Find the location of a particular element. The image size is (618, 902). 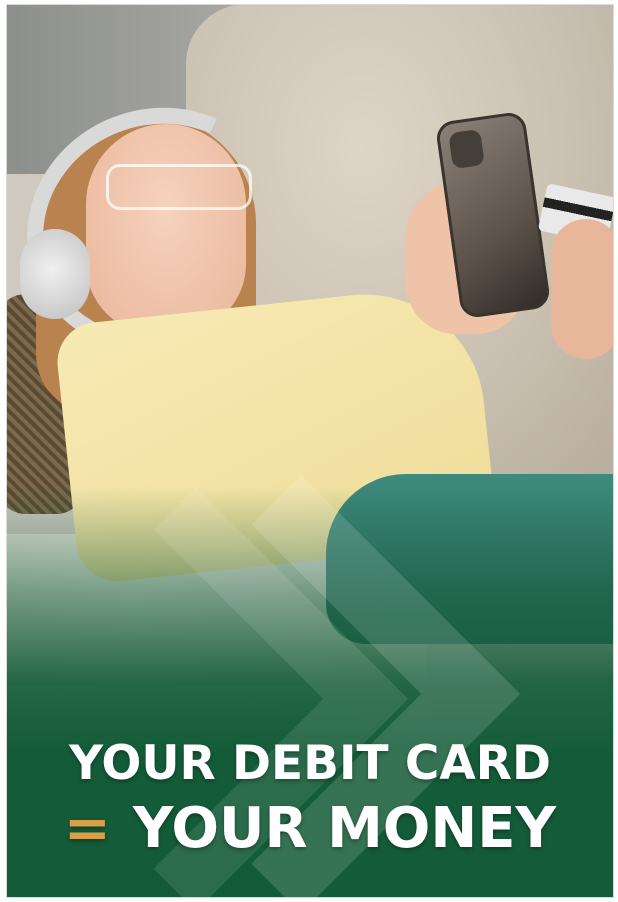

headline-text-1: YOUR DEBIT CARD is located at coordinates (310, 763).